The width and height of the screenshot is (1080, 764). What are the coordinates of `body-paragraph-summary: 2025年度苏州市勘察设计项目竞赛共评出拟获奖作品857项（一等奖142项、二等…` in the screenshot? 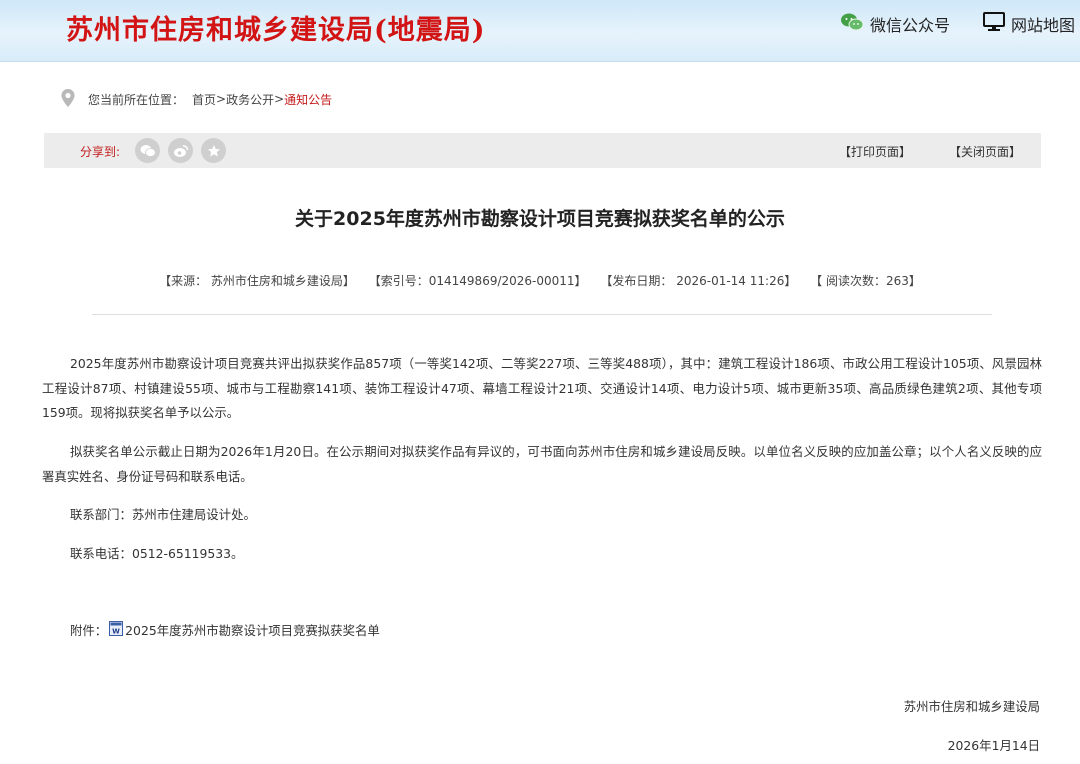 It's located at (542, 388).